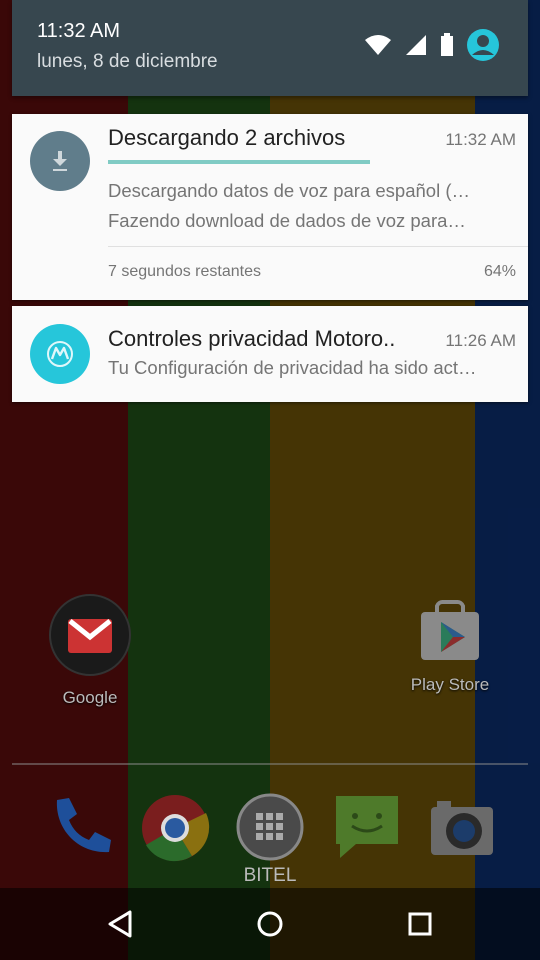 This screenshot has width=540, height=960. What do you see at coordinates (450, 684) in the screenshot?
I see `app-label-play-store: Play Store` at bounding box center [450, 684].